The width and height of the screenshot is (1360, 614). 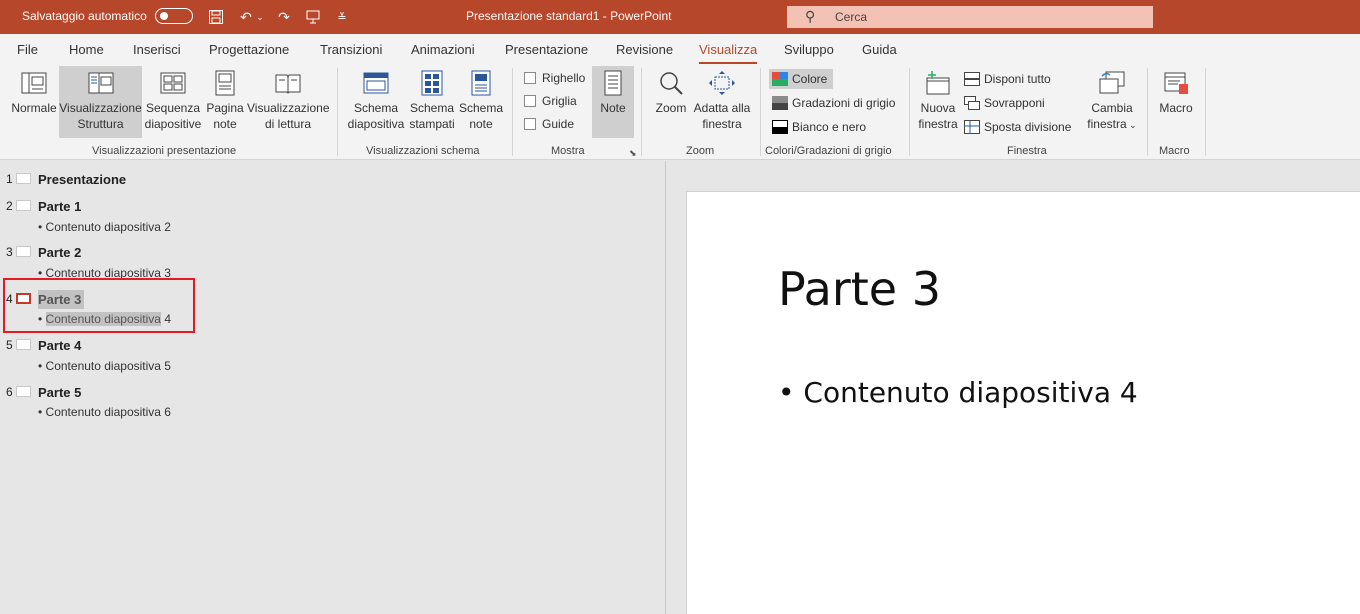 I want to click on new-window-label-2: finestra, so click(x=938, y=124).